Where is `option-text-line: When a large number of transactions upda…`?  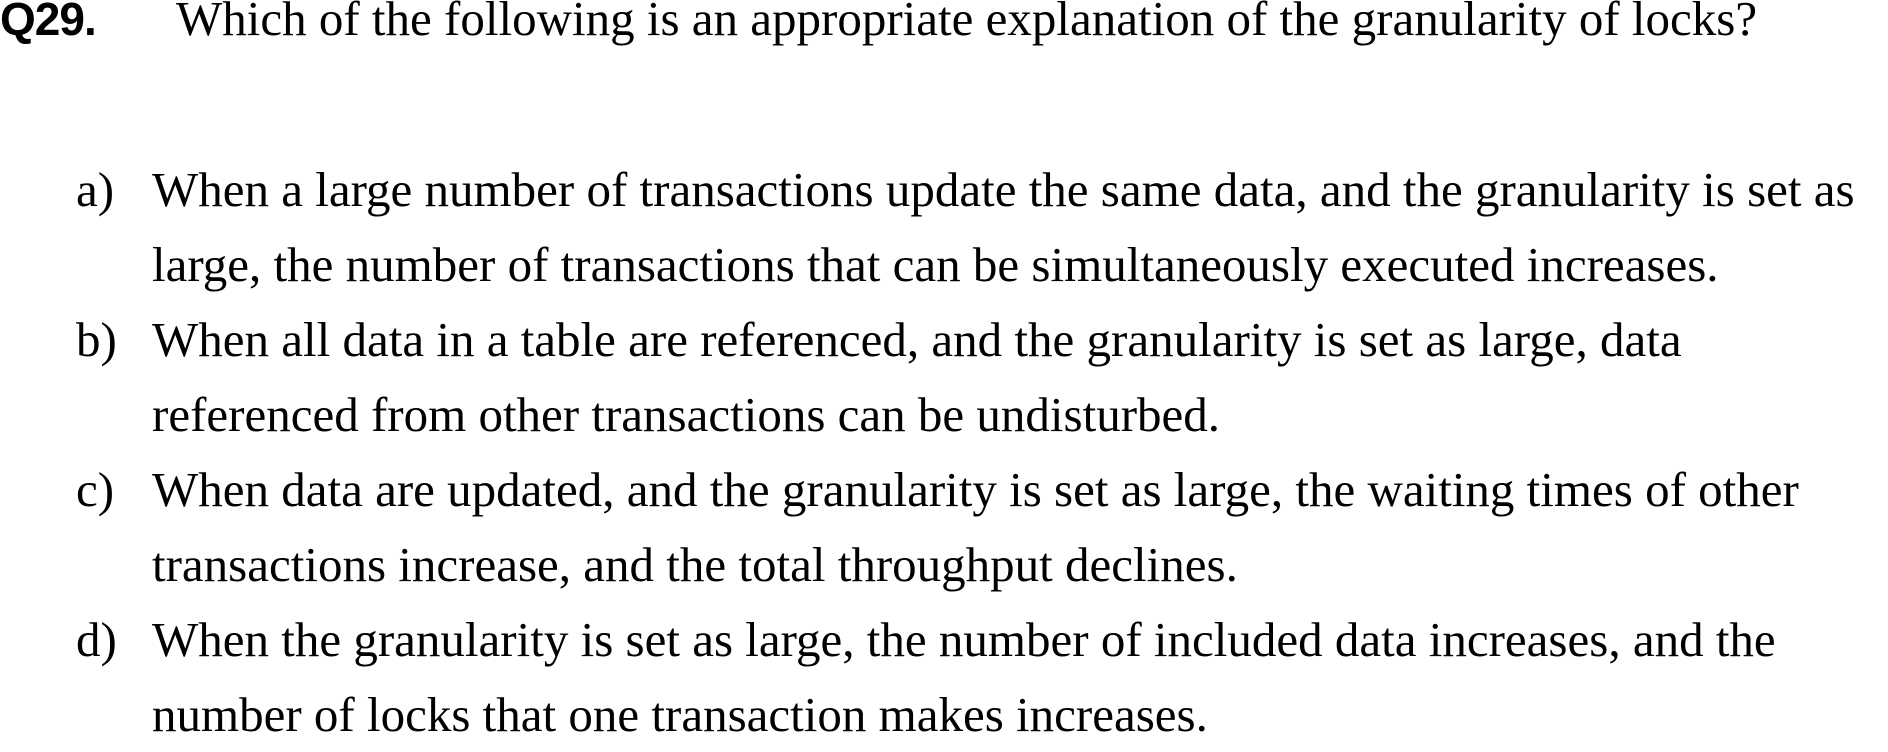 option-text-line: When a large number of transactions upda… is located at coordinates (1003, 189).